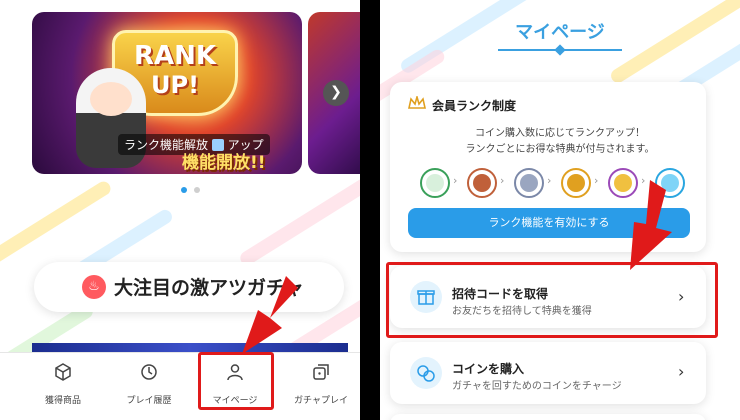 This screenshot has height=420, width=740. I want to click on crown-icon, so click(417, 102).